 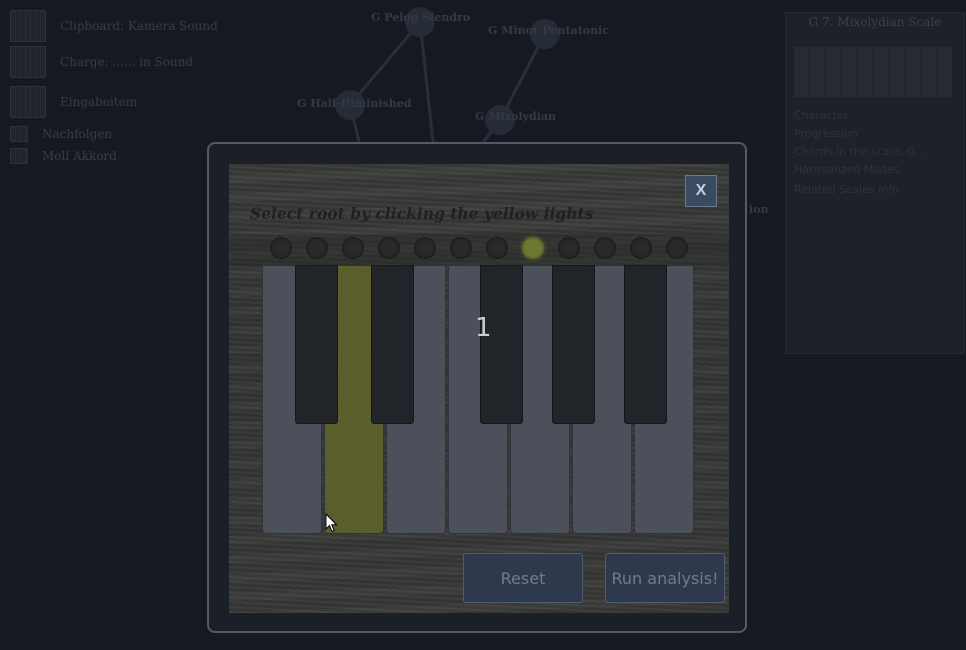 What do you see at coordinates (479, 250) in the screenshot?
I see `lights-bar` at bounding box center [479, 250].